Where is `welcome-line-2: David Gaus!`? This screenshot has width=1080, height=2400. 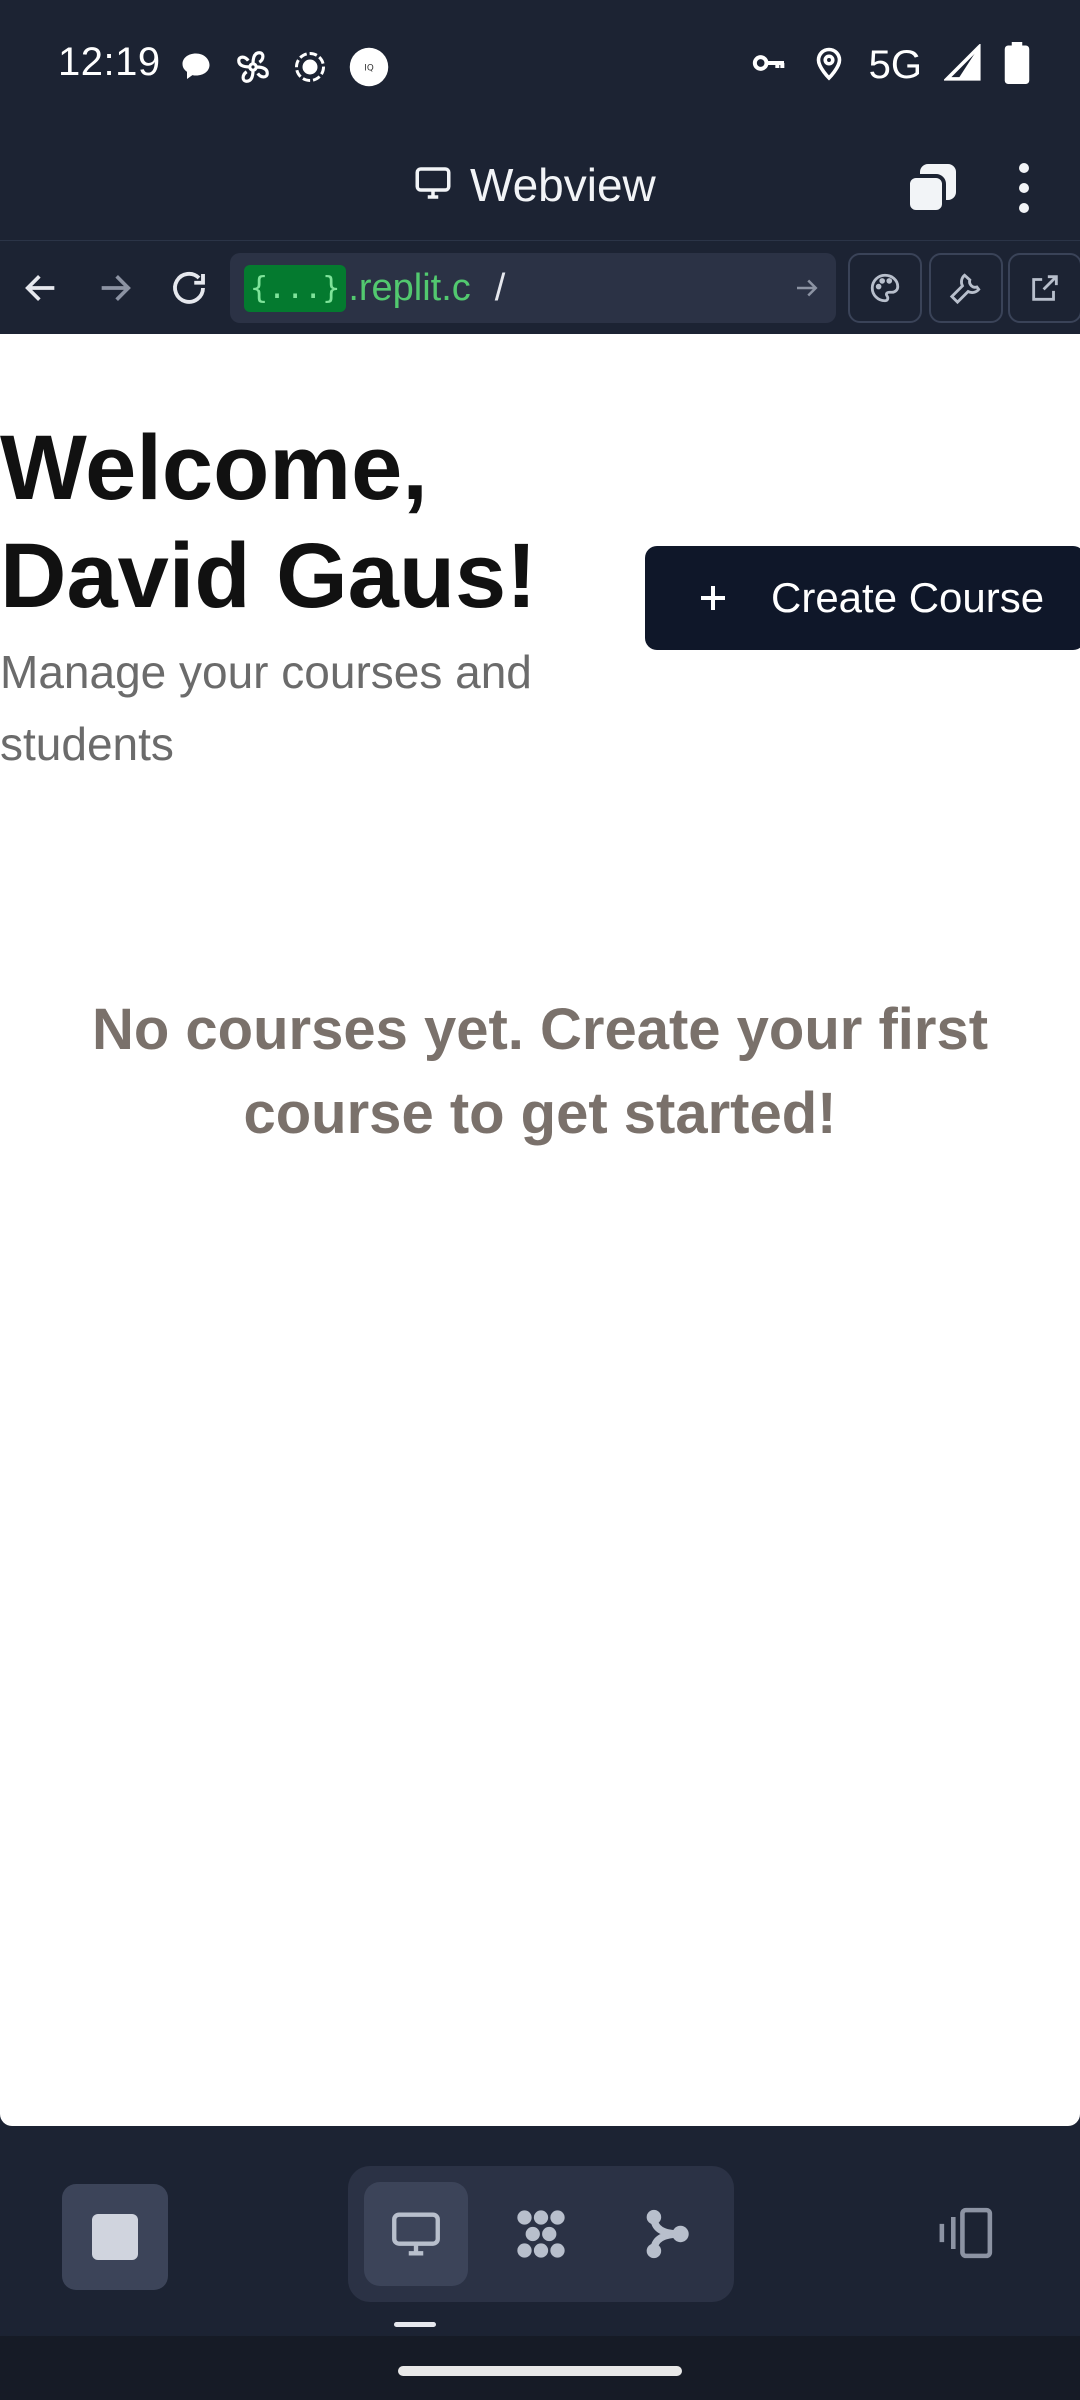
welcome-line-2: David Gaus! is located at coordinates (268, 576).